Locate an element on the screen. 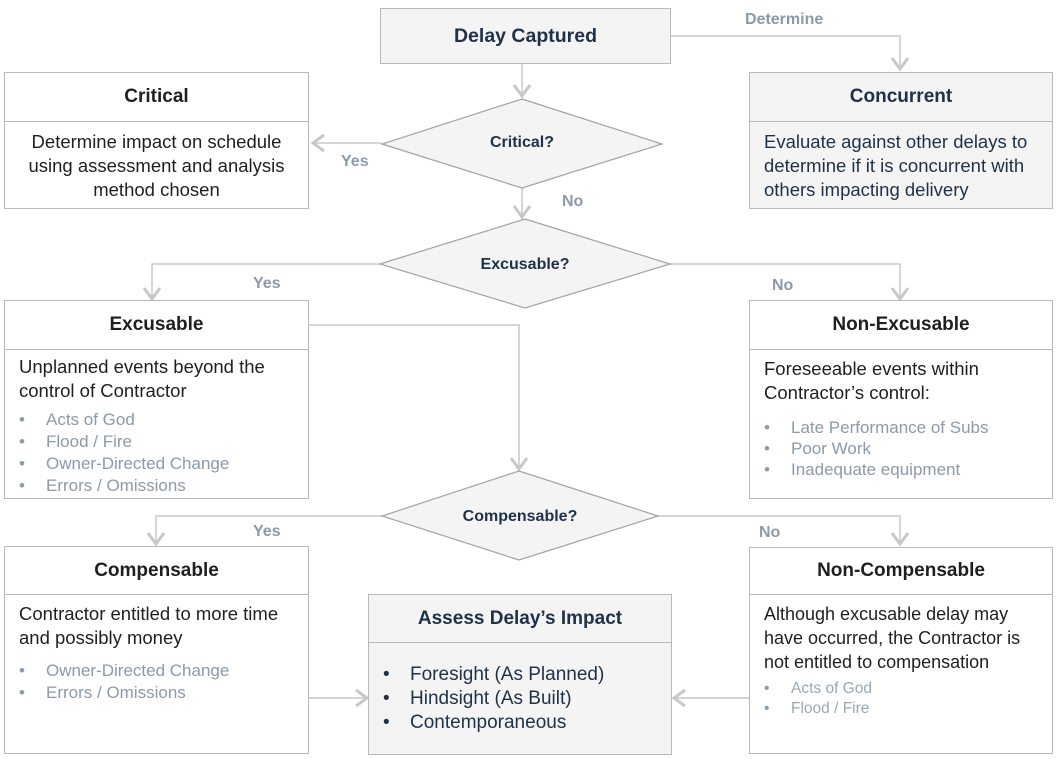 The height and width of the screenshot is (759, 1059). node-compensable-title: Compensable is located at coordinates (156, 571).